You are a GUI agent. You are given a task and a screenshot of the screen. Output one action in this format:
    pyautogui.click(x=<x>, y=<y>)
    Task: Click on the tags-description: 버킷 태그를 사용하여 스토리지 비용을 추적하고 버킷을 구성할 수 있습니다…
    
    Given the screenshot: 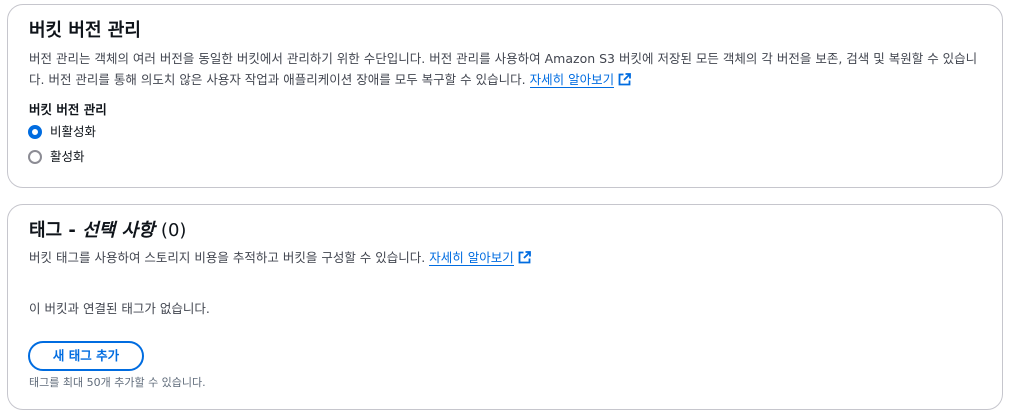 What is the action you would take?
    pyautogui.click(x=505, y=258)
    